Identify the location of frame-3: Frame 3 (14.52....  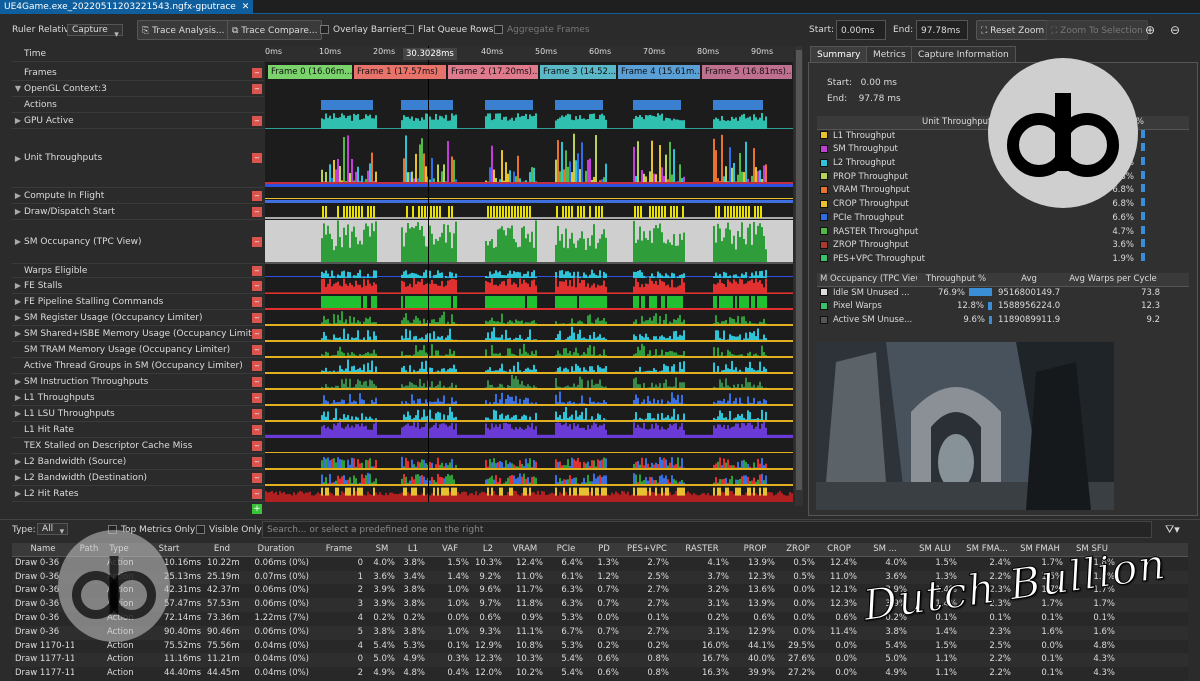
(578, 72).